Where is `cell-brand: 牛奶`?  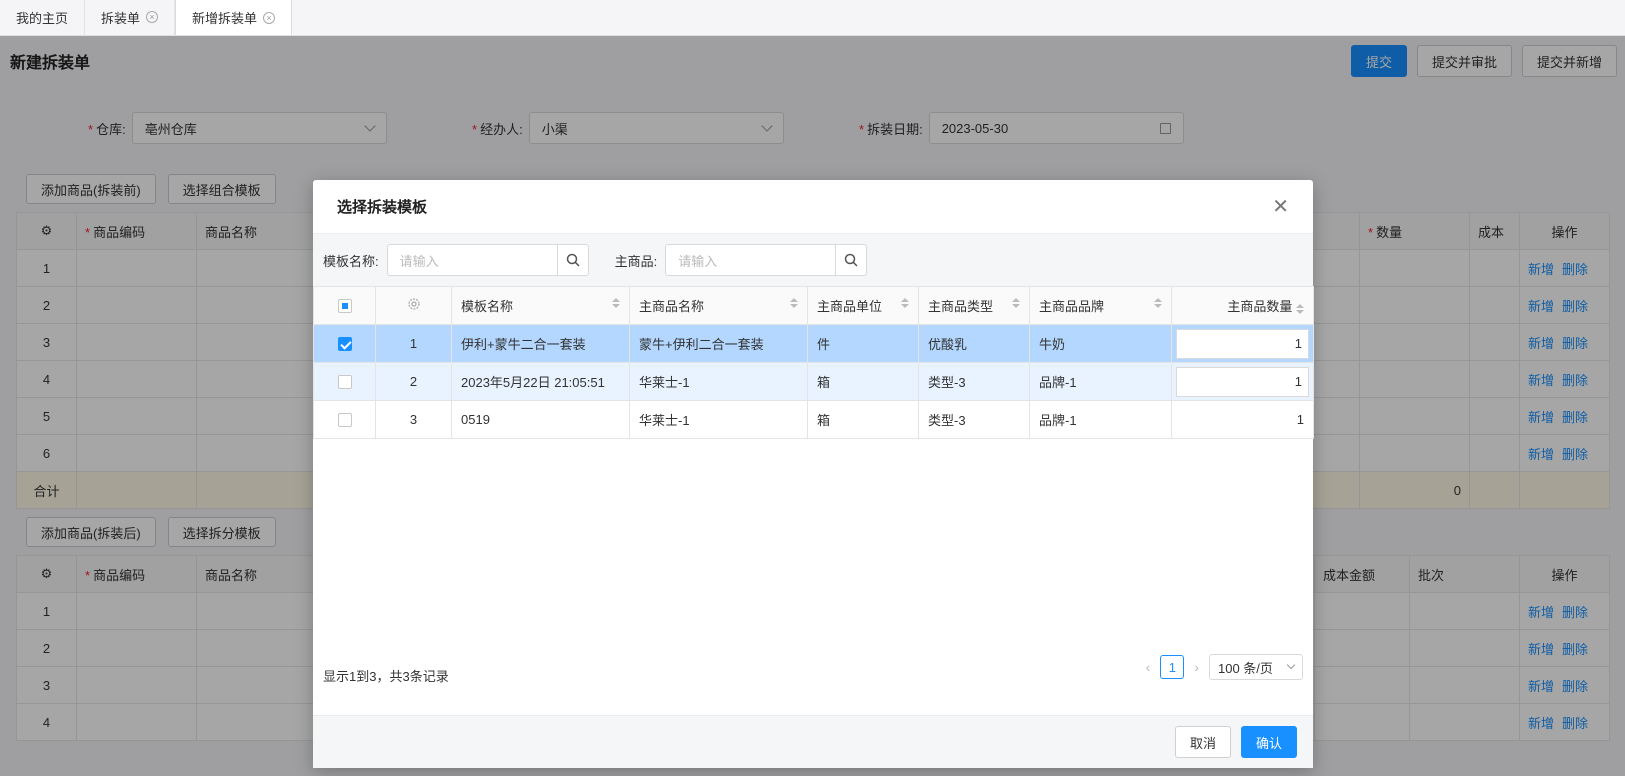 cell-brand: 牛奶 is located at coordinates (1100, 343).